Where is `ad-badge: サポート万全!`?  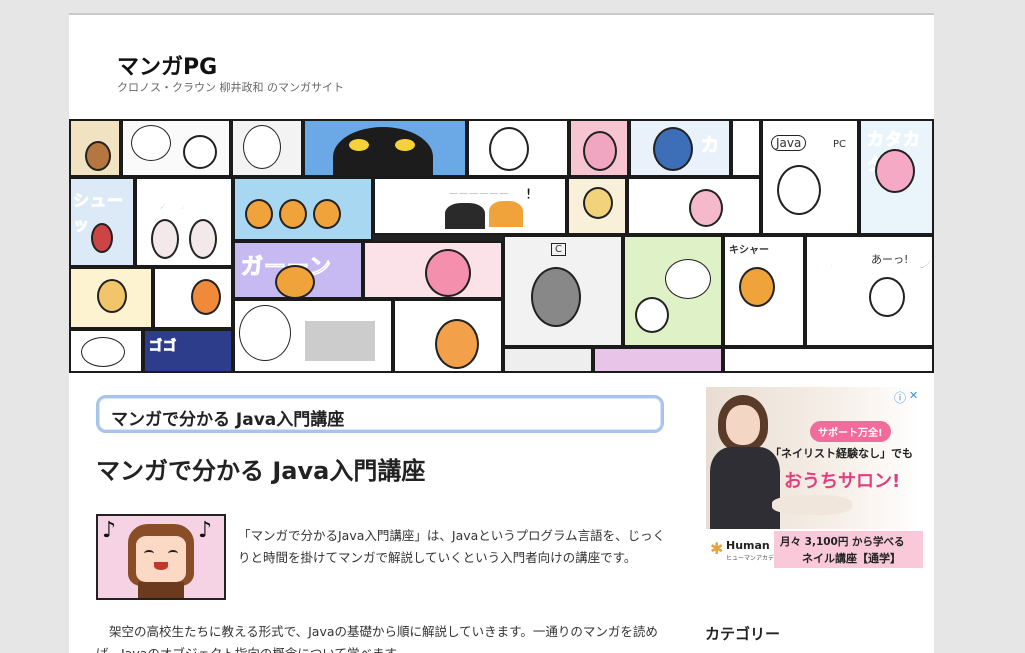
ad-badge: サポート万全! is located at coordinates (850, 431).